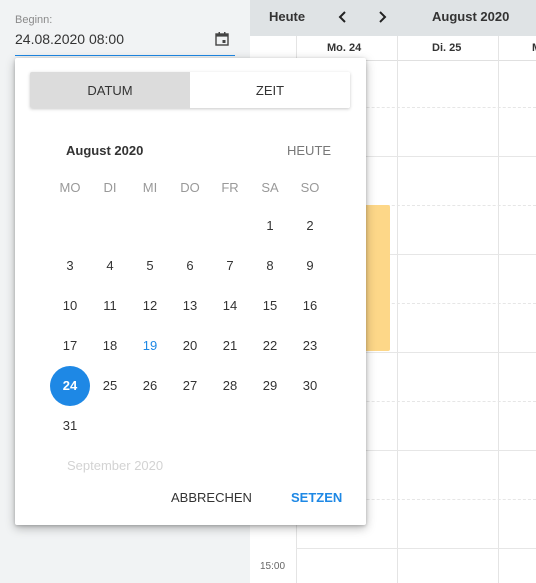 This screenshot has width=536, height=583. Describe the element at coordinates (70, 426) in the screenshot. I see `day-cell: 31` at that location.